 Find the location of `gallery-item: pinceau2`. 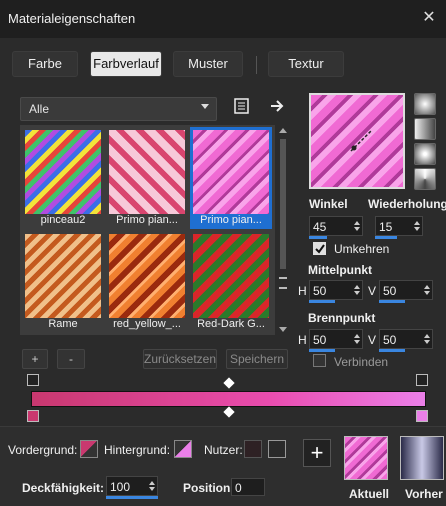

gallery-item: pinceau2 is located at coordinates (63, 178).